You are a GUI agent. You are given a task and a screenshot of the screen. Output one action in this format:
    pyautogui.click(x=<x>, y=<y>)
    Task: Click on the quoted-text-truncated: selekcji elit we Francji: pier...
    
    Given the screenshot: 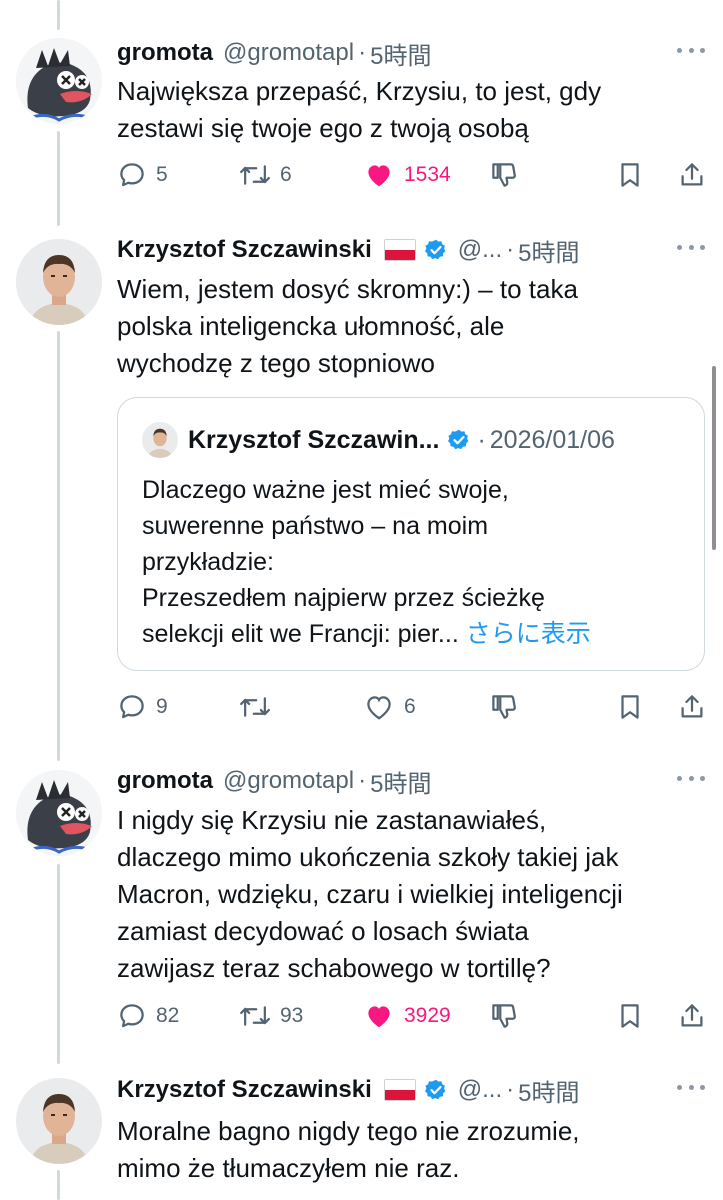 What is the action you would take?
    pyautogui.click(x=300, y=634)
    